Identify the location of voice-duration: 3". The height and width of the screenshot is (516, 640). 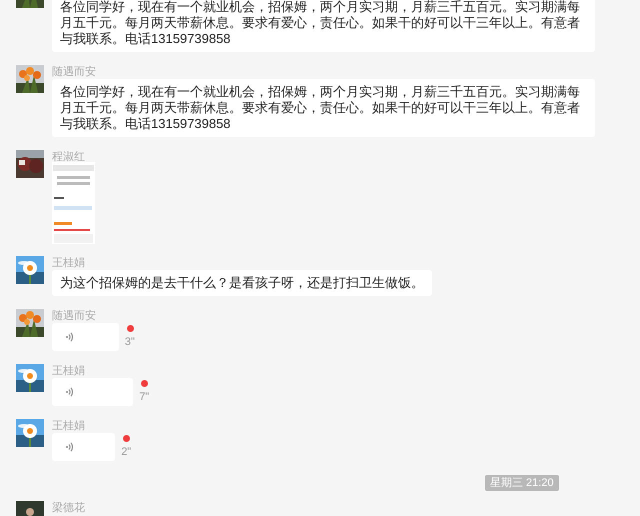
(129, 342).